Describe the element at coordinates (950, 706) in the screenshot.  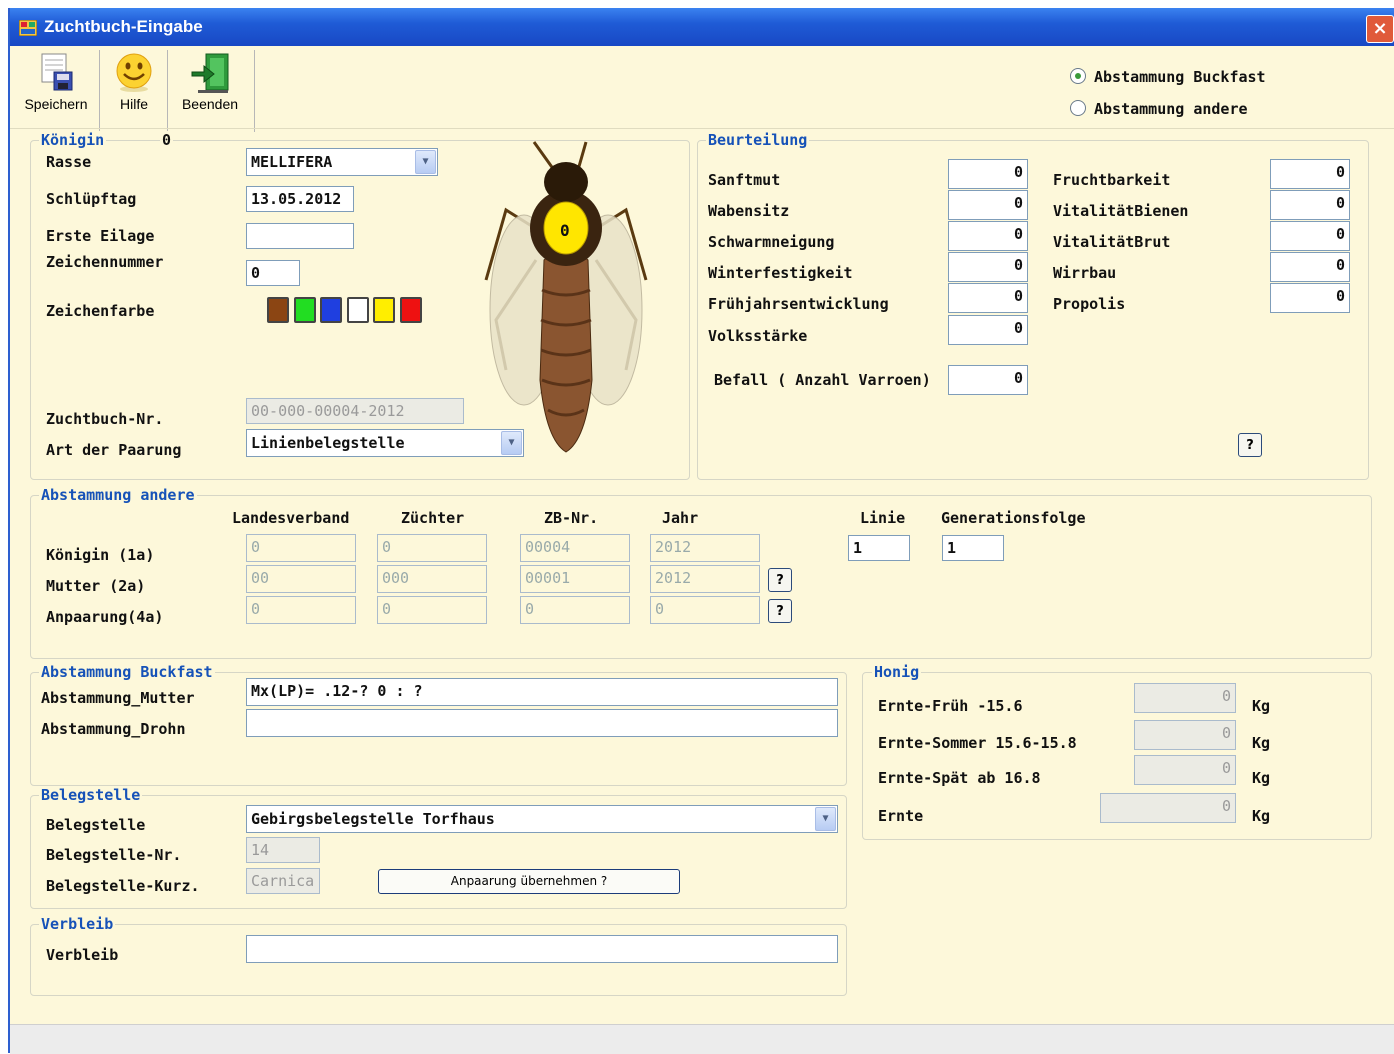
I see `honig-label: Ernte-Früh -15.6` at that location.